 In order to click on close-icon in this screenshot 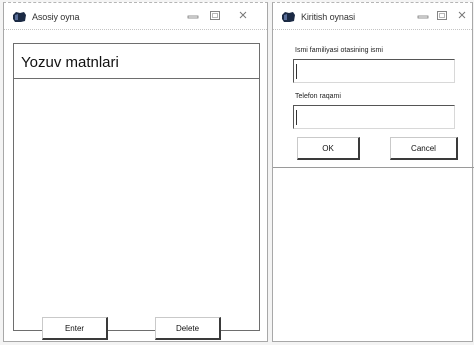, I will do `click(243, 15)`.